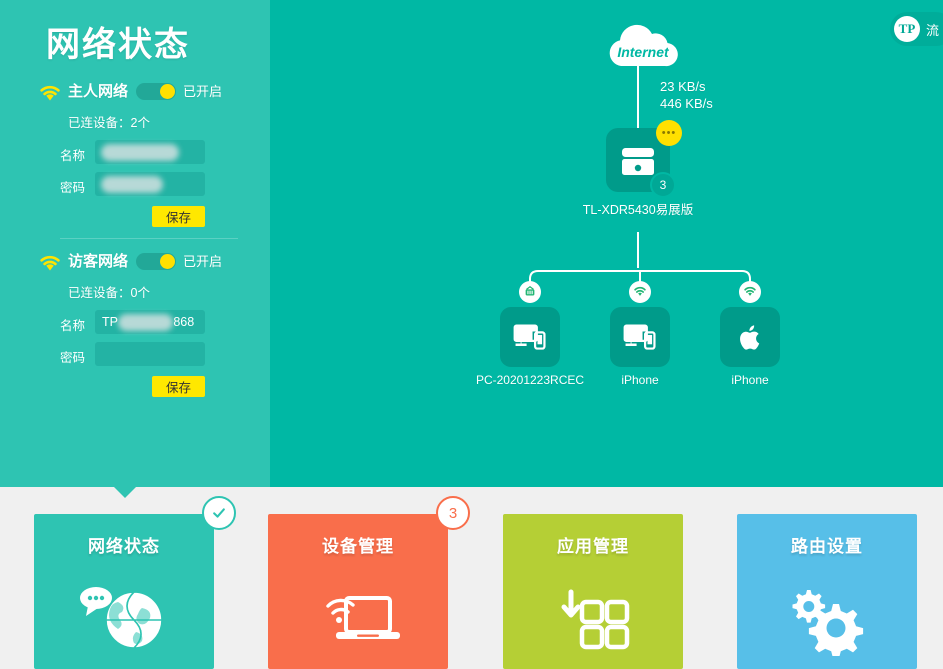  Describe the element at coordinates (135, 96) in the screenshot. I see `host-network-header: 主人网络 已开启` at that location.